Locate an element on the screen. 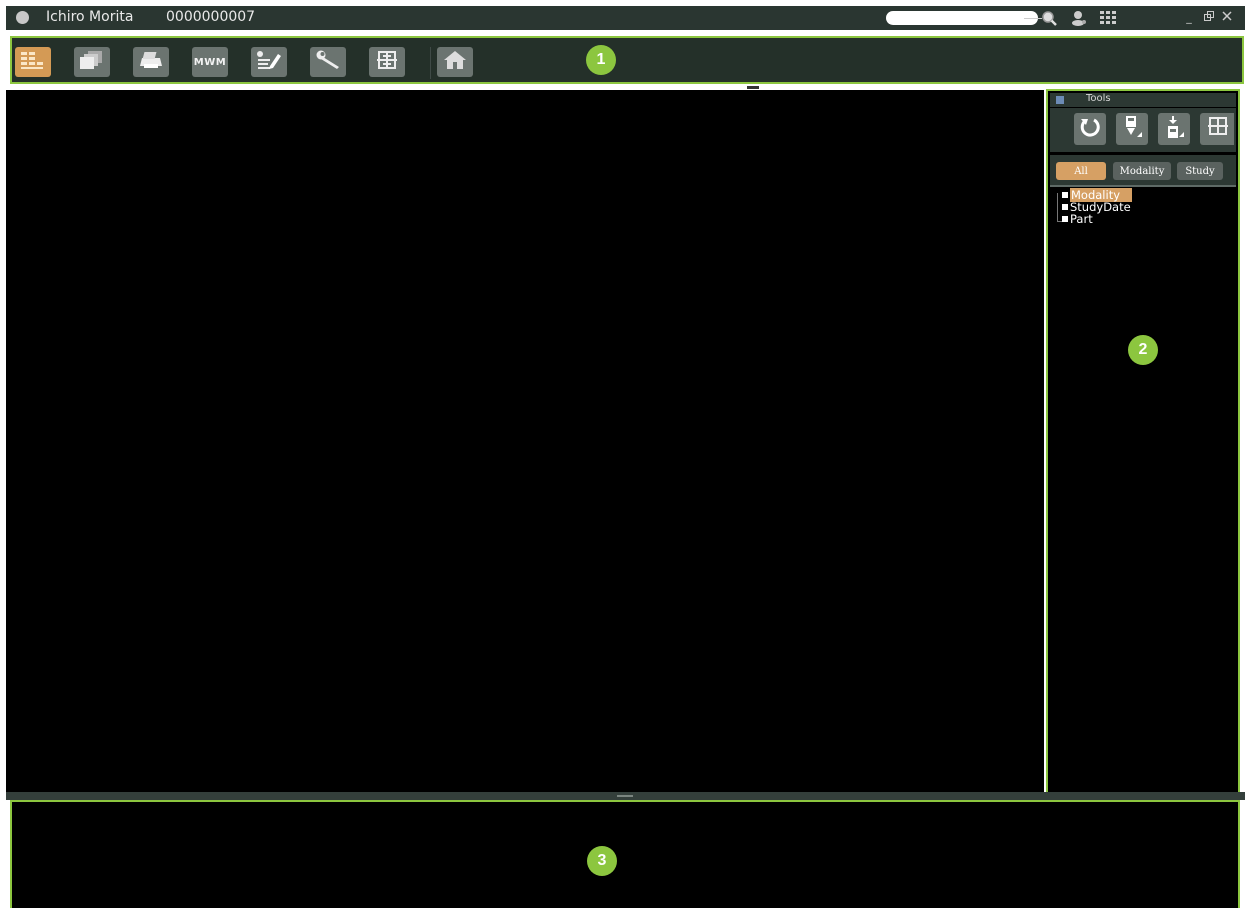 This screenshot has height=908, width=1245. wrench-icon is located at coordinates (328, 62).